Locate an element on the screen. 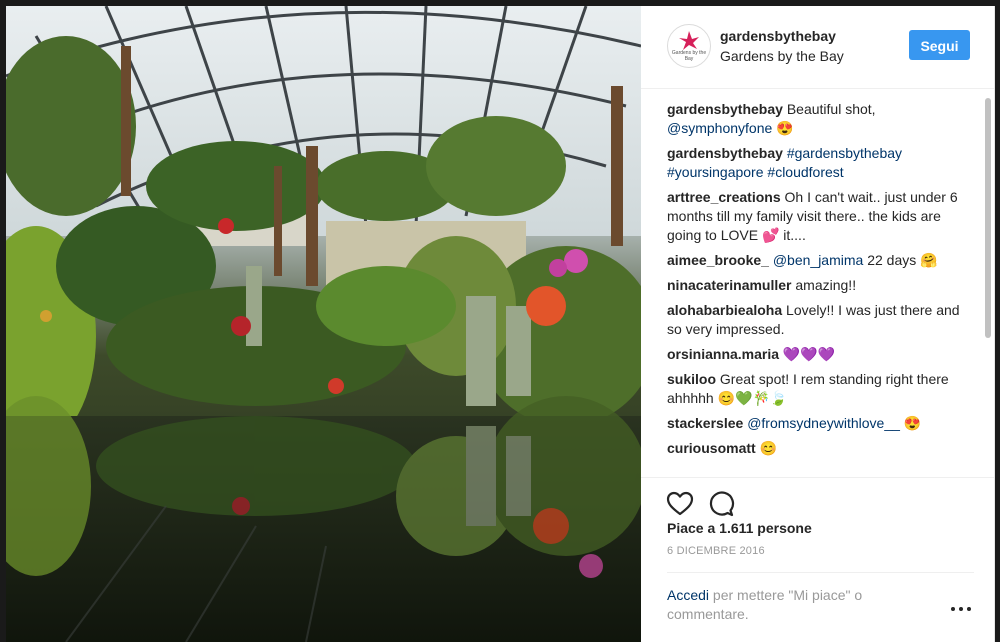 This screenshot has height=642, width=1000. comment-text: 22 days 🤗 is located at coordinates (900, 260).